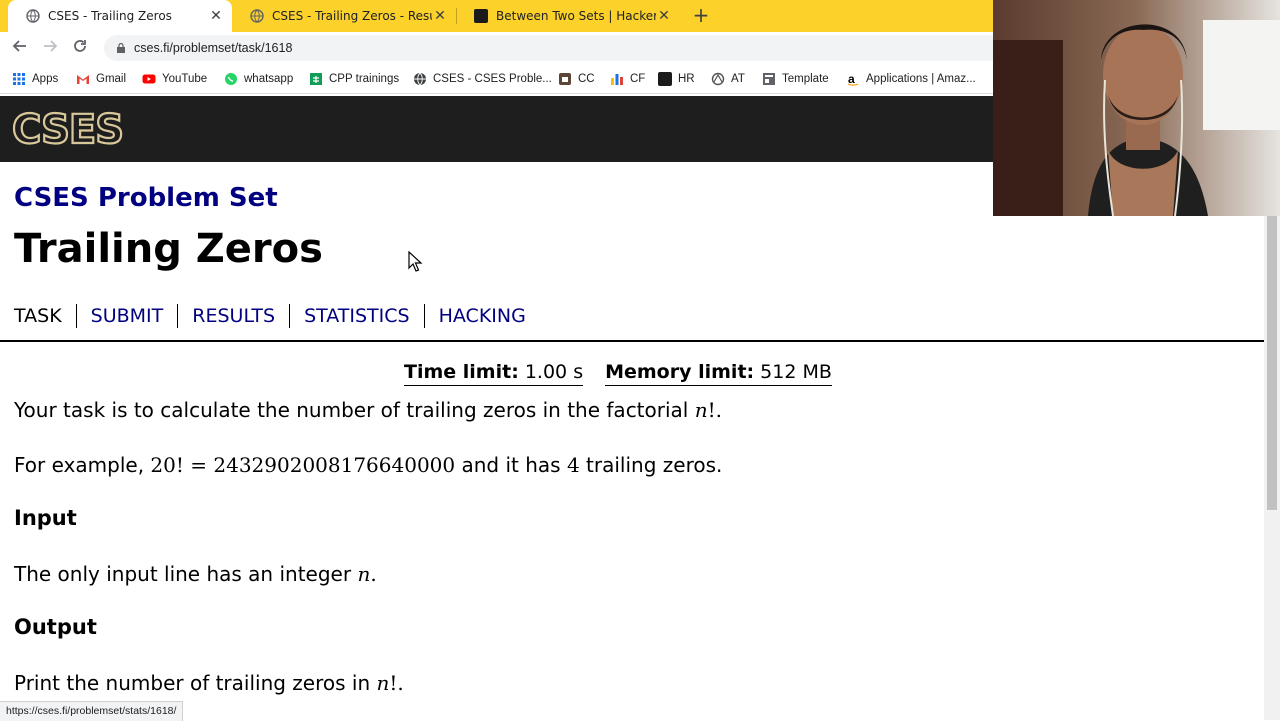  What do you see at coordinates (356, 316) in the screenshot?
I see `nav-statistics: STATISTICS` at bounding box center [356, 316].